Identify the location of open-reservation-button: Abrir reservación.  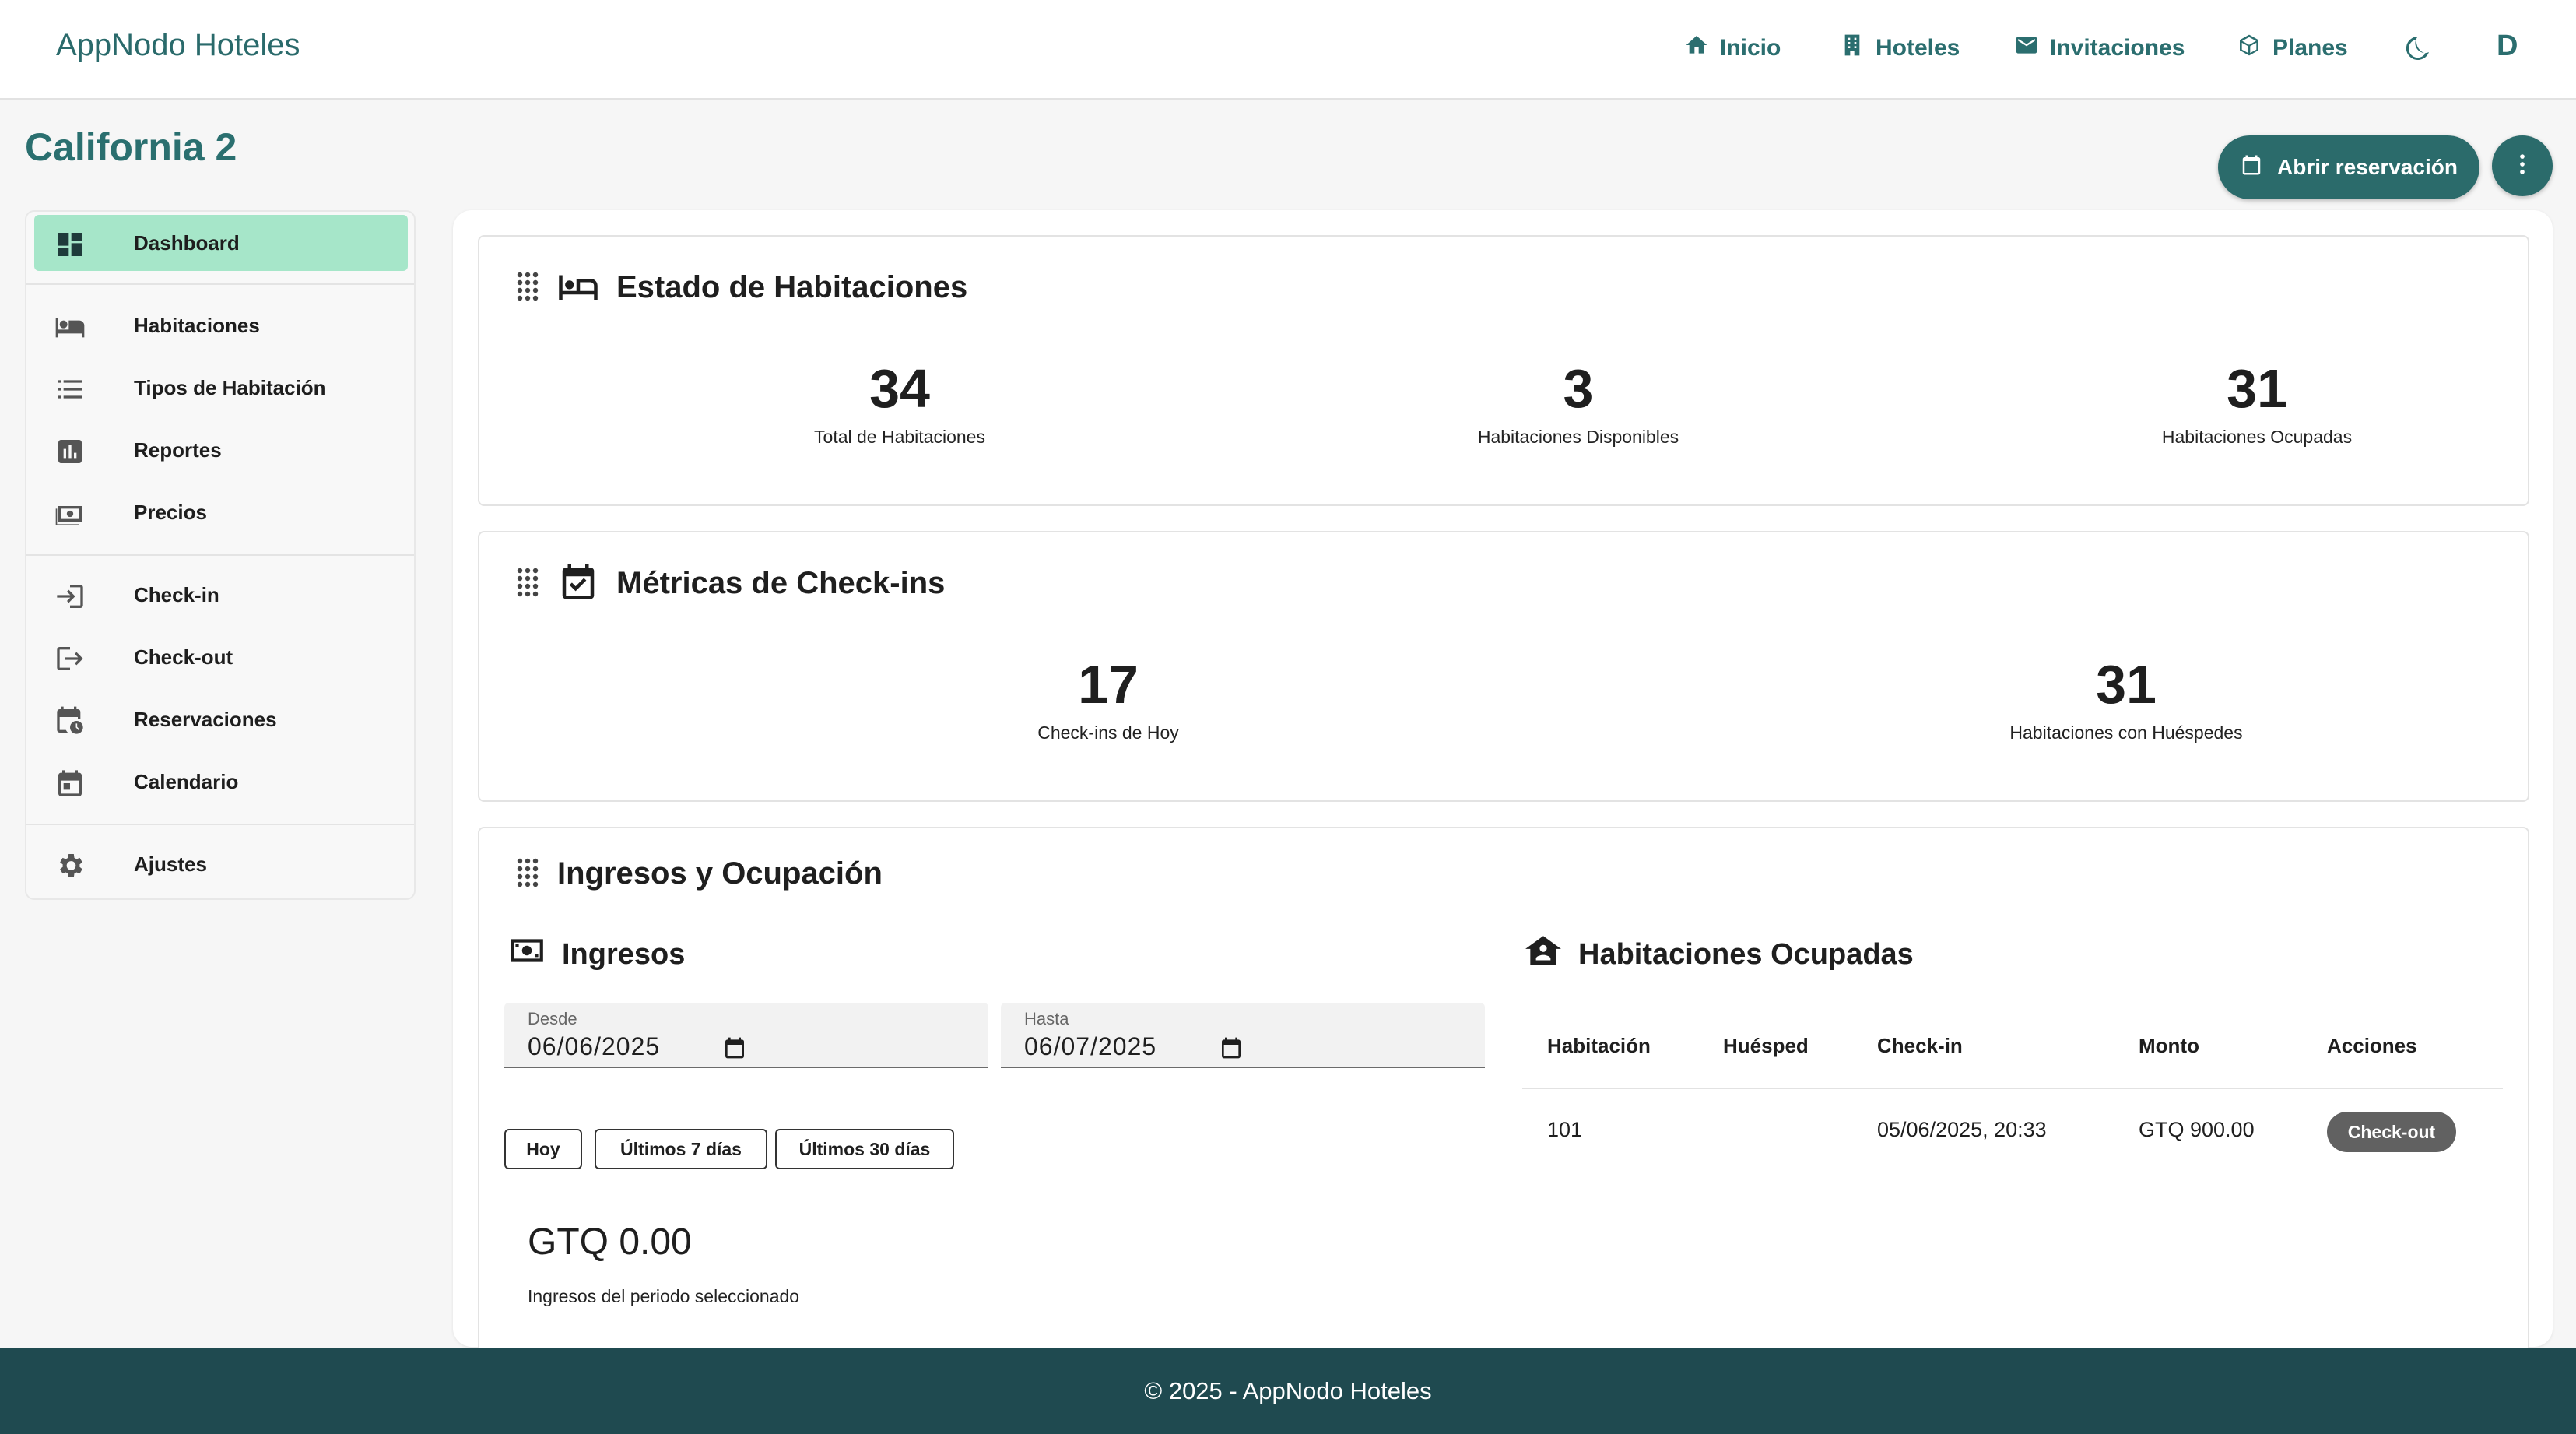
(2349, 167).